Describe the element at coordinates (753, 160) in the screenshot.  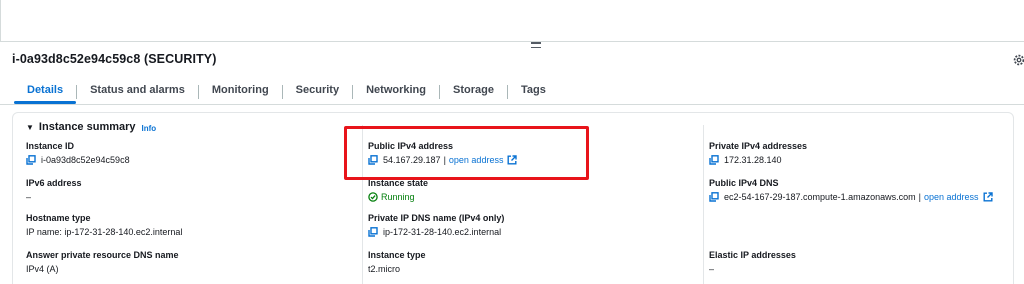
I see `private-ipv4-value: 172.31.28.140` at that location.